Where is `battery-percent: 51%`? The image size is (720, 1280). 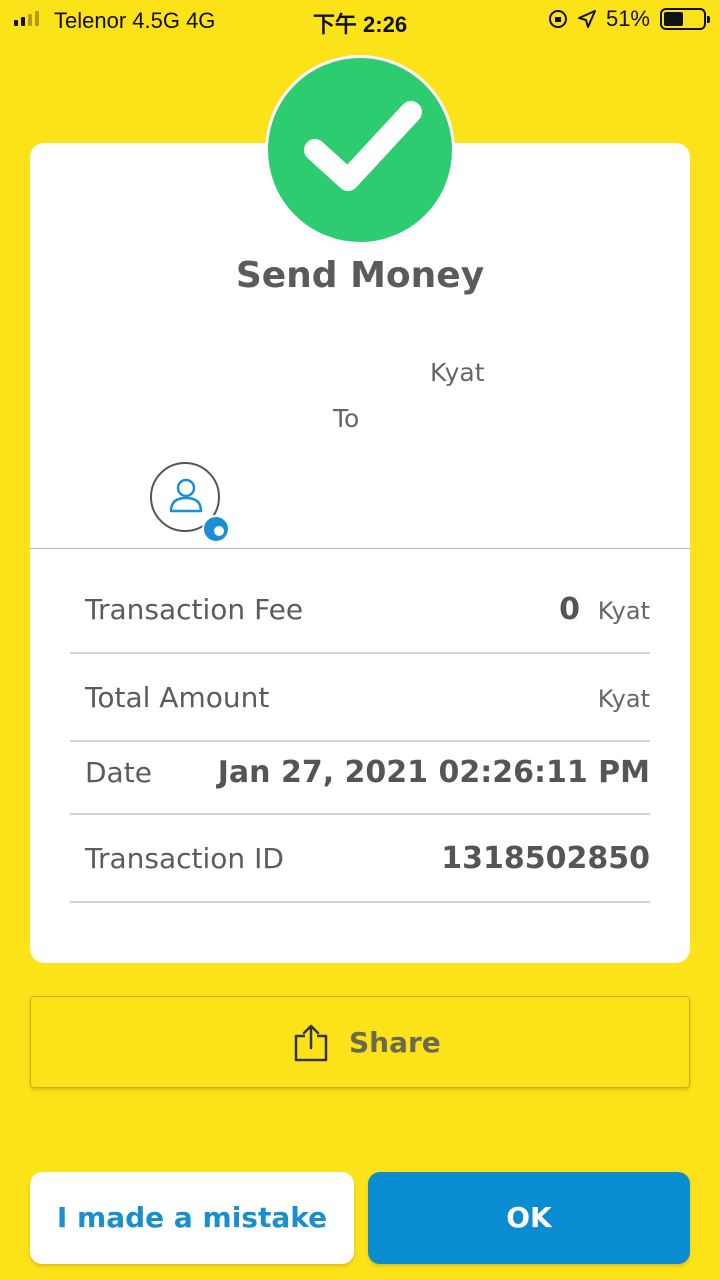 battery-percent: 51% is located at coordinates (627, 18).